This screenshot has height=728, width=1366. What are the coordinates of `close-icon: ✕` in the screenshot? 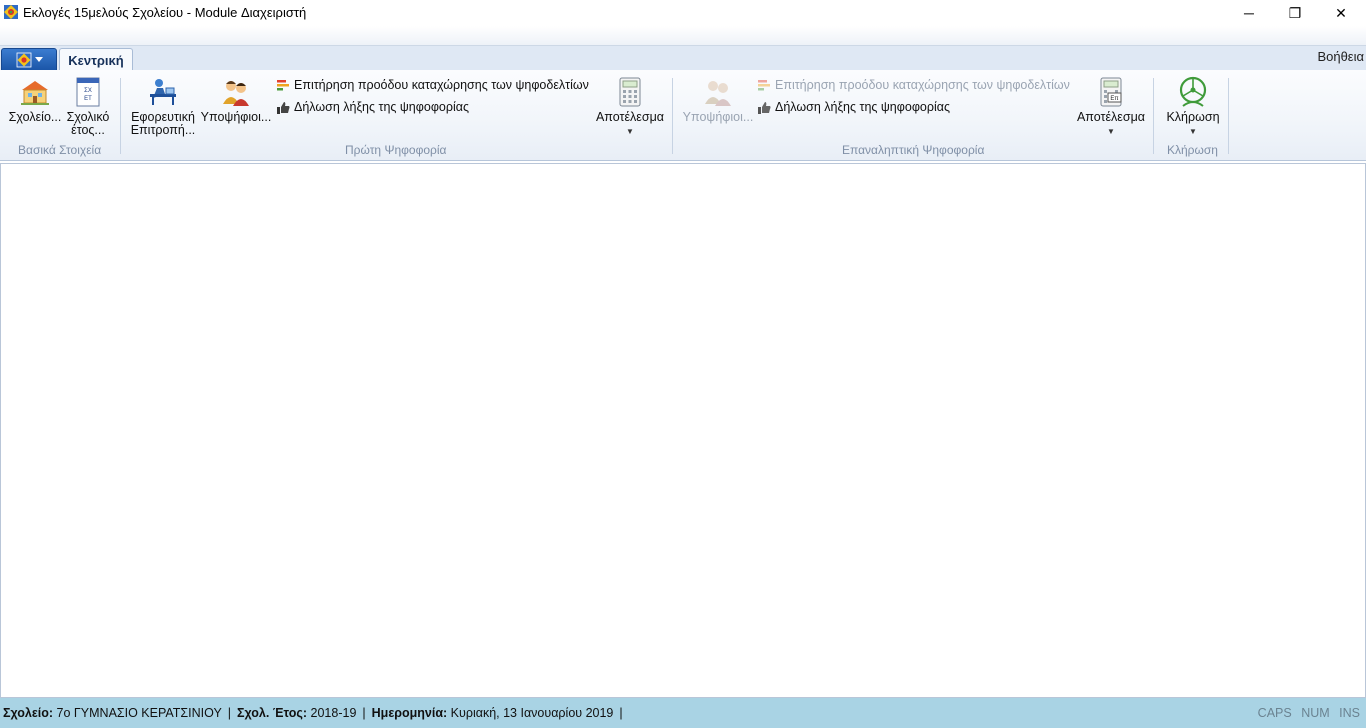 It's located at (1341, 12).